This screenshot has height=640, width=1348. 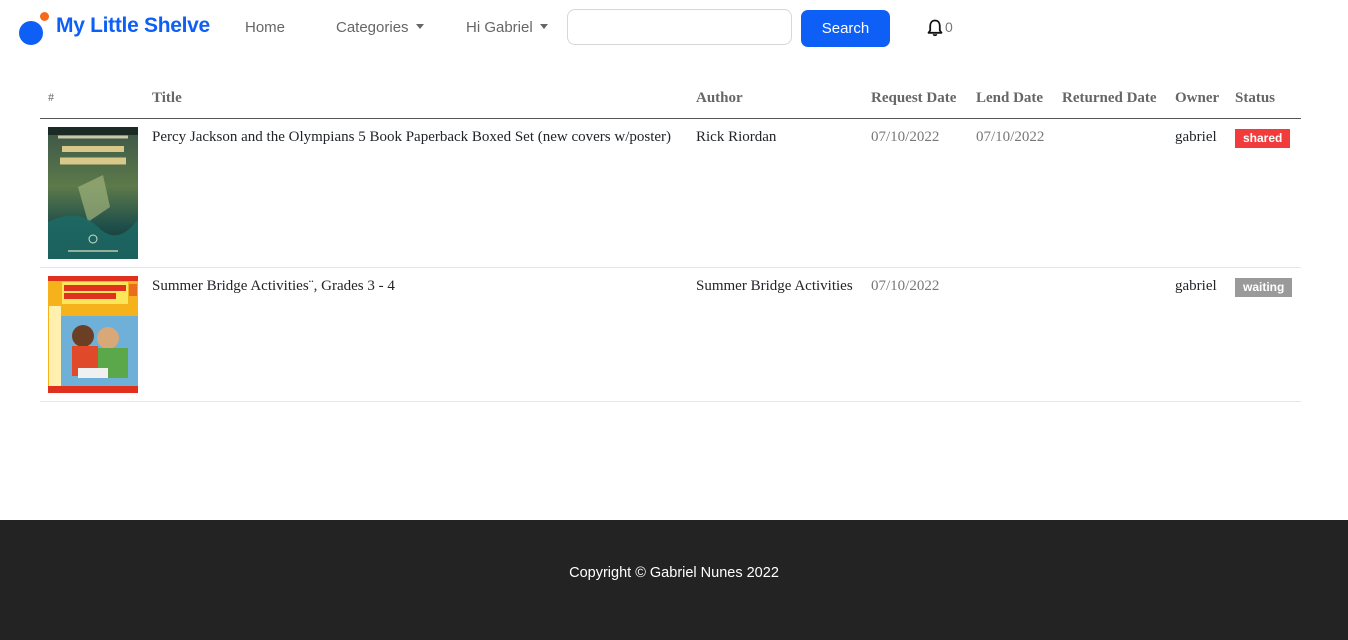 What do you see at coordinates (1011, 102) in the screenshot?
I see `column-header-lend-date: Lend Date` at bounding box center [1011, 102].